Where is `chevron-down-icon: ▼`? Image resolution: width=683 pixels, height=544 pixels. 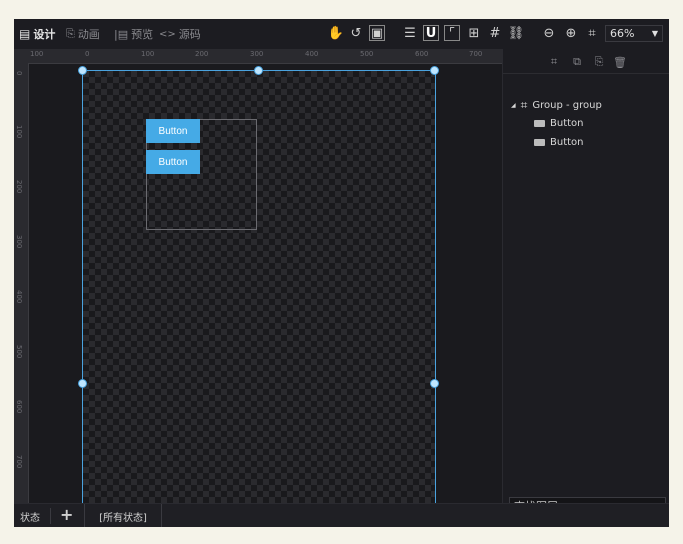 chevron-down-icon: ▼ is located at coordinates (654, 33).